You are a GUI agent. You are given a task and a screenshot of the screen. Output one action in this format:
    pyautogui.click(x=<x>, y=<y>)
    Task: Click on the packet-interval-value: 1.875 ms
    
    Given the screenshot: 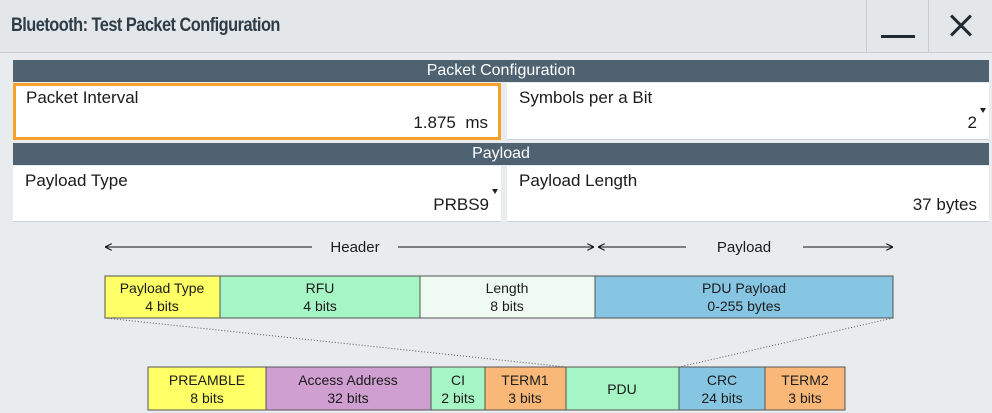 What is the action you would take?
    pyautogui.click(x=450, y=122)
    